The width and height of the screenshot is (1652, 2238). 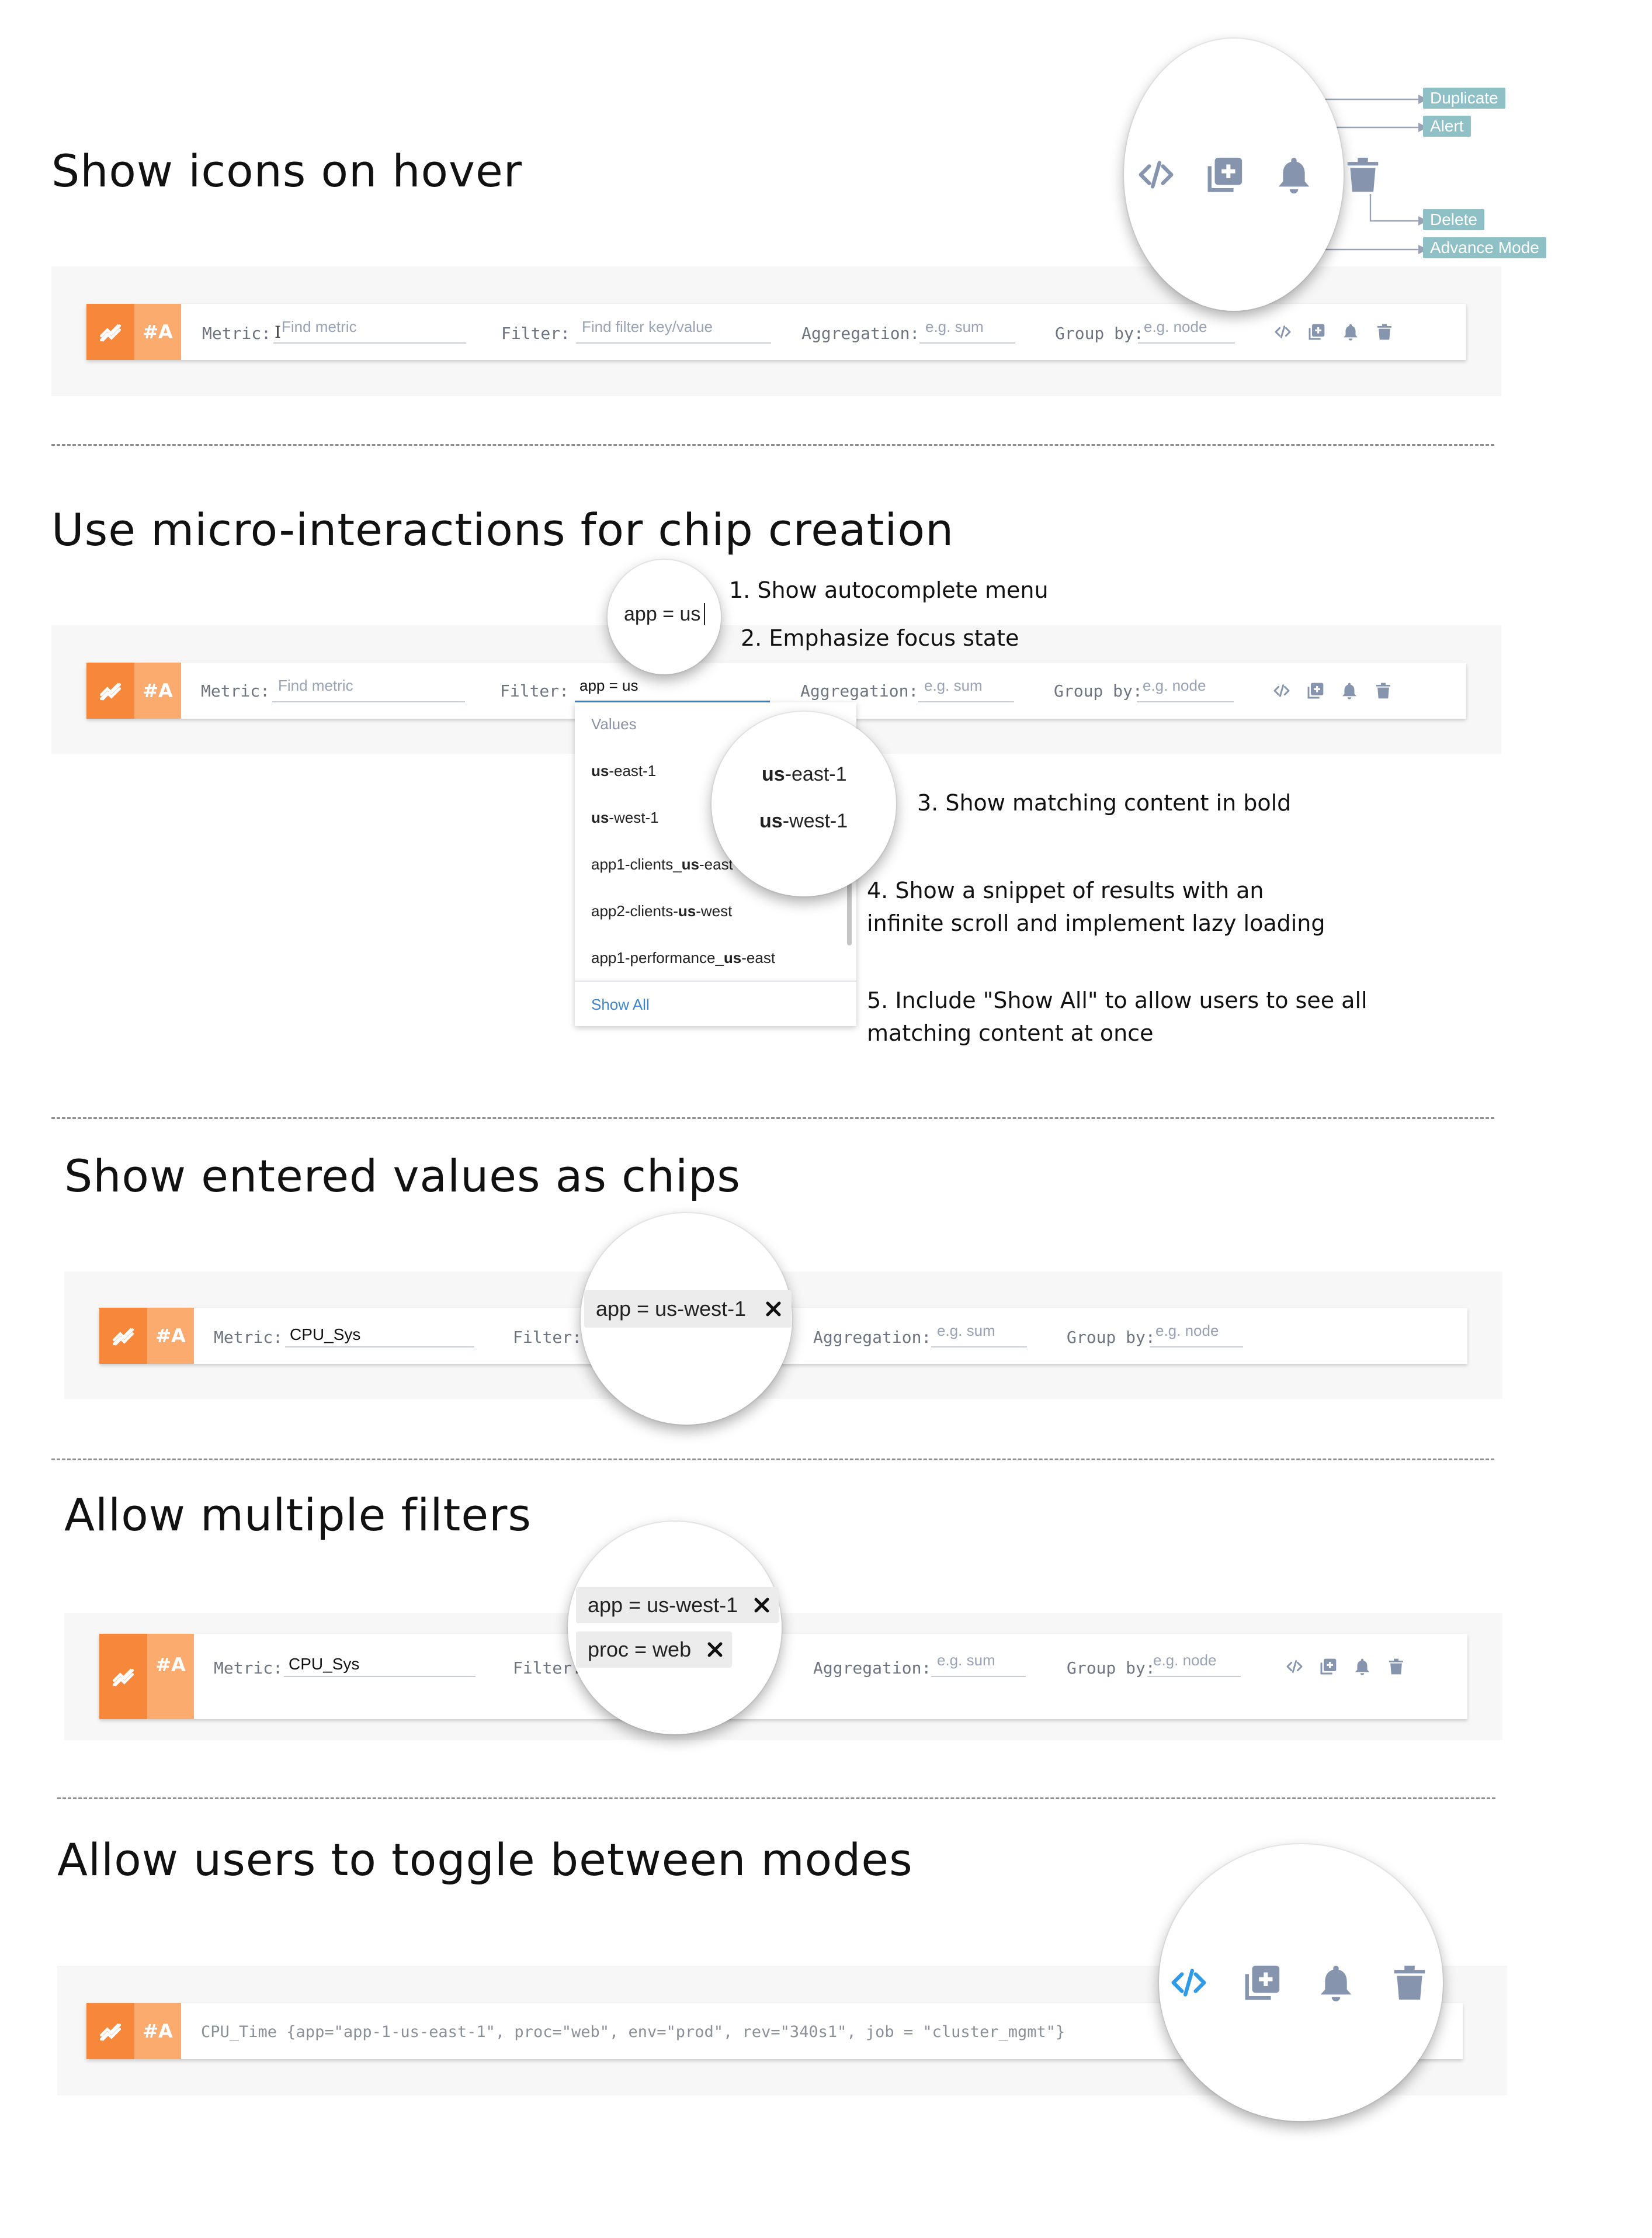 I want to click on match-rest: -east, so click(x=716, y=864).